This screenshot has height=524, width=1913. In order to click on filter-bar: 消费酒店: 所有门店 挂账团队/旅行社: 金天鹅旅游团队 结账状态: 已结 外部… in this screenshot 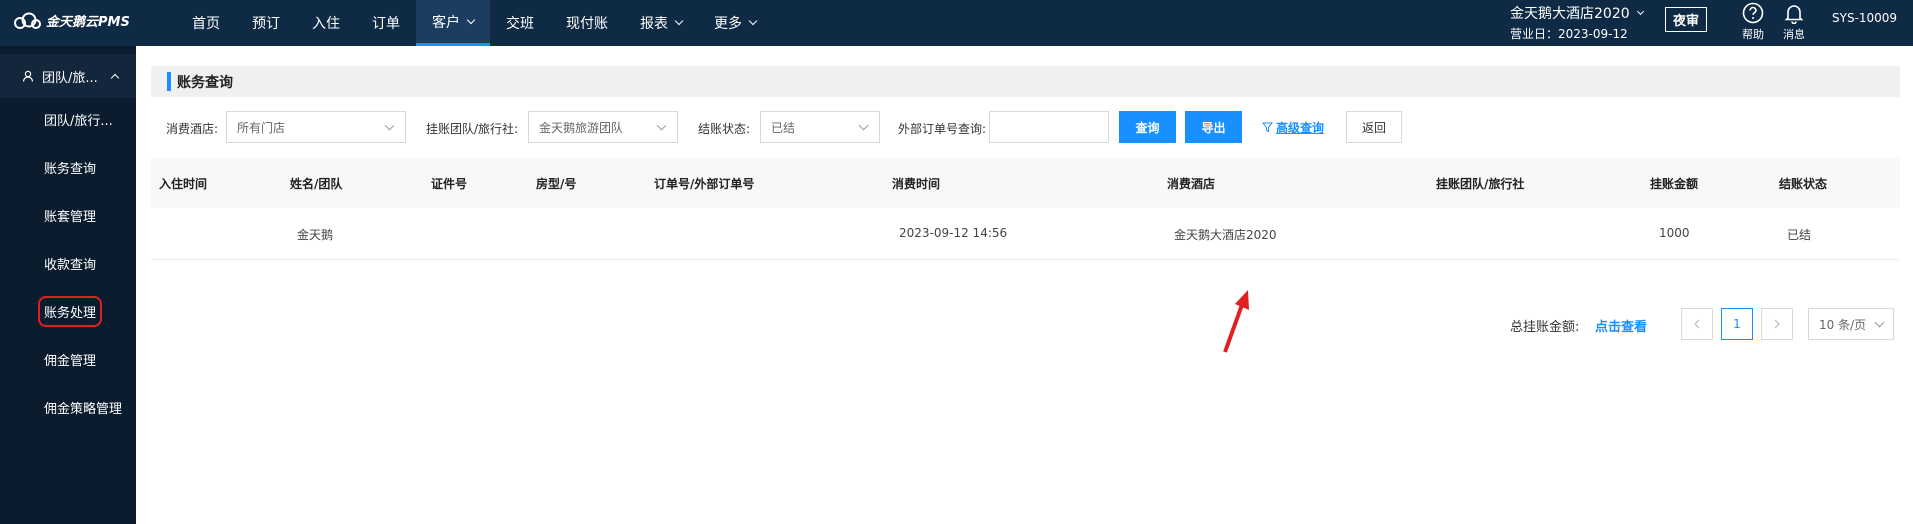, I will do `click(1024, 127)`.